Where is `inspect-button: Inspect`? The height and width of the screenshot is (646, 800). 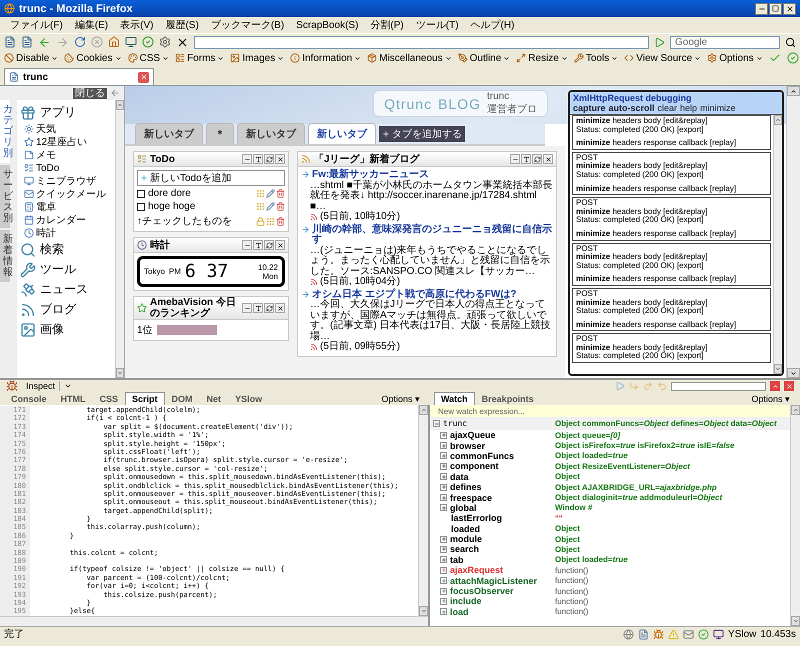
inspect-button: Inspect is located at coordinates (41, 386).